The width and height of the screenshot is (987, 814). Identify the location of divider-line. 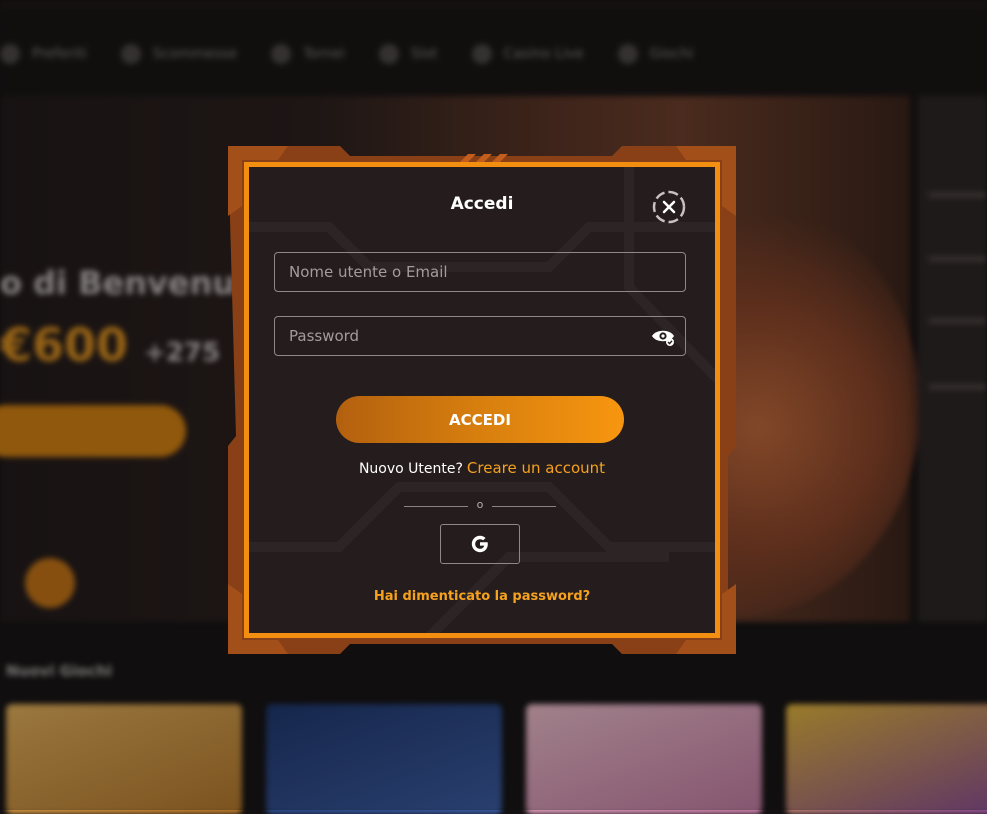
(524, 506).